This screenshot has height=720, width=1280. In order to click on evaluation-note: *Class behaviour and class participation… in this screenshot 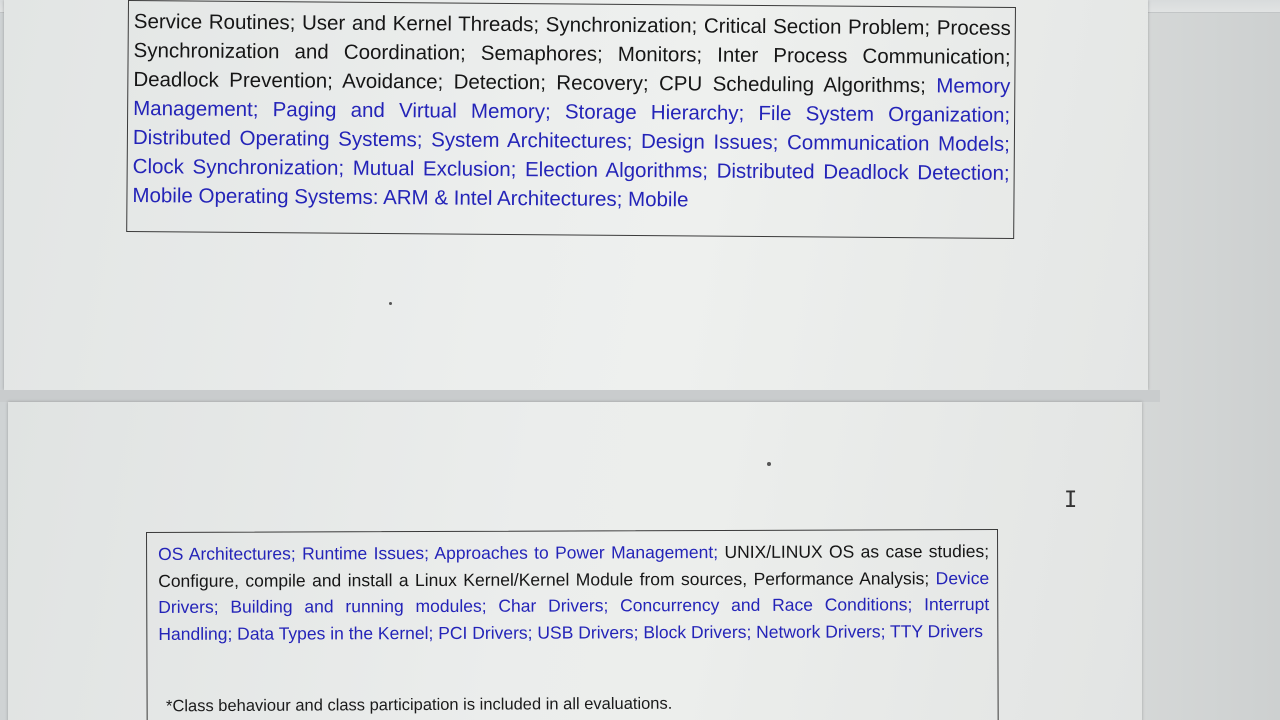, I will do `click(419, 705)`.